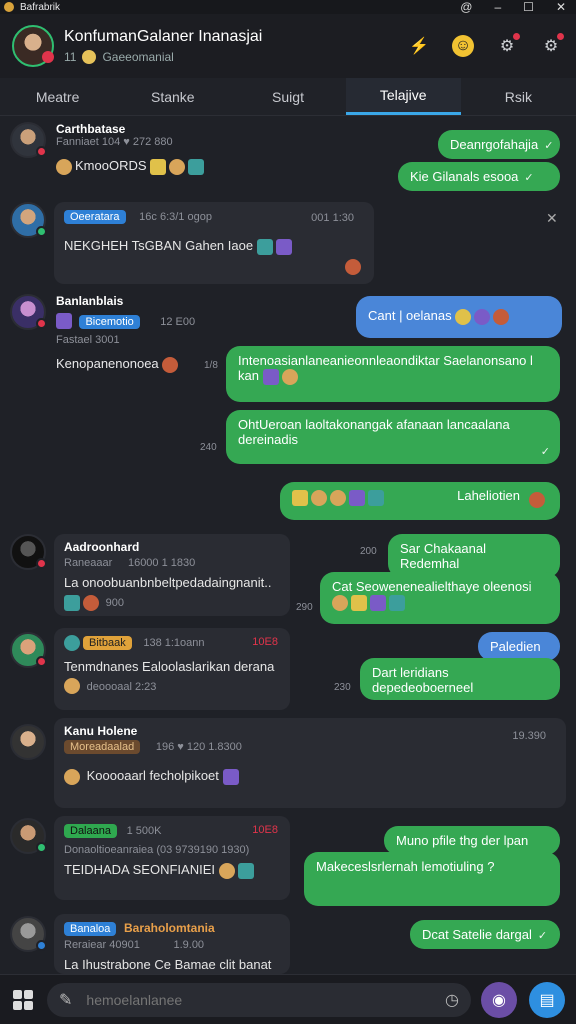  Describe the element at coordinates (178, 322) in the screenshot. I see `message-meta: 12 E00` at that location.